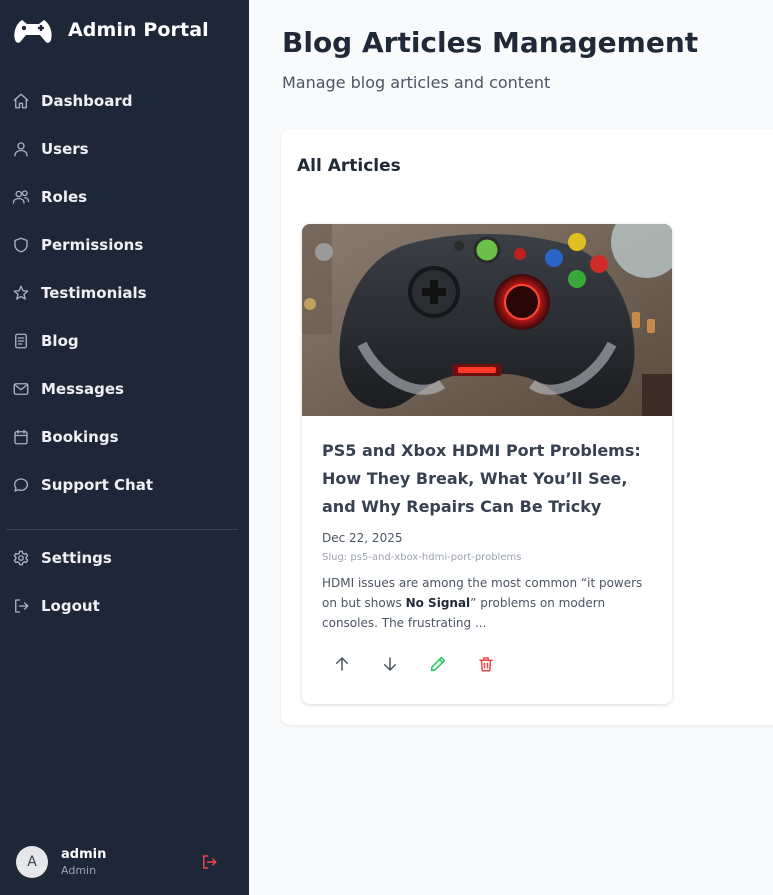  I want to click on sidebar-item-logout: Logout, so click(124, 606).